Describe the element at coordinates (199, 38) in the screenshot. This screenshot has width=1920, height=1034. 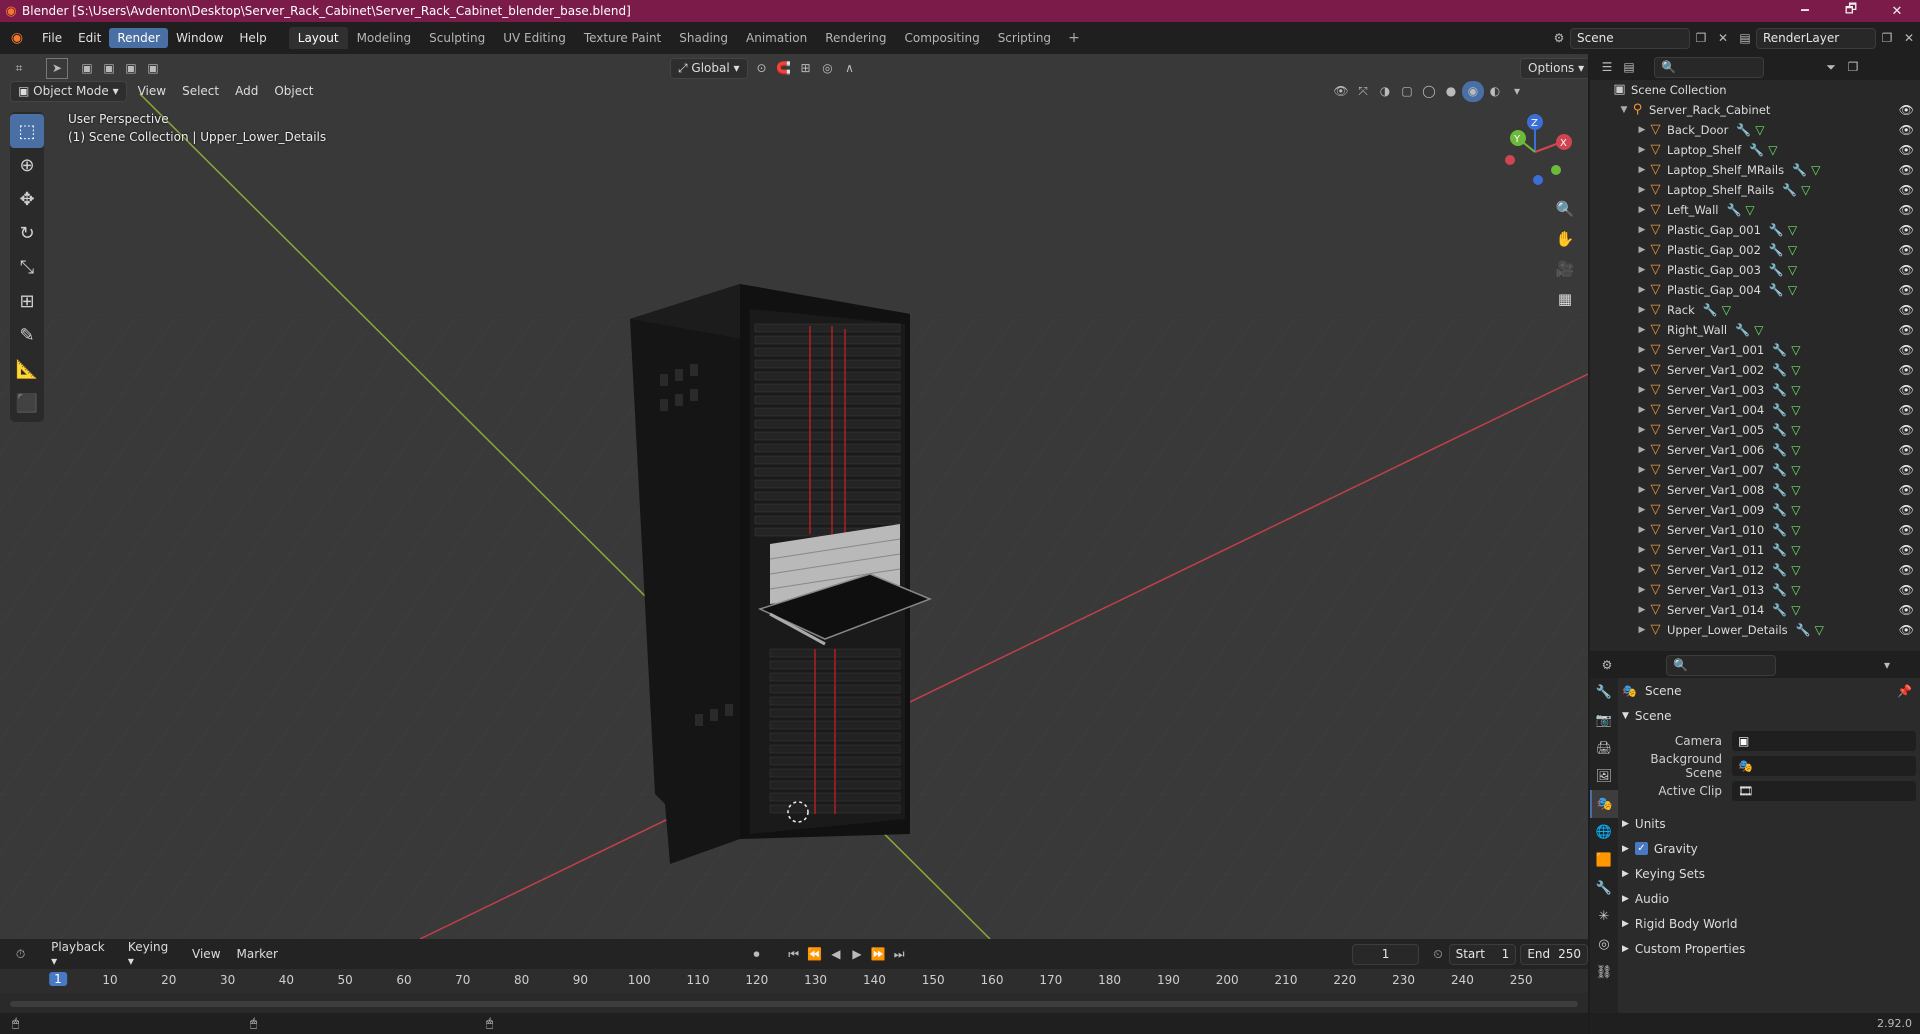
I see `menu-window: Window` at that location.